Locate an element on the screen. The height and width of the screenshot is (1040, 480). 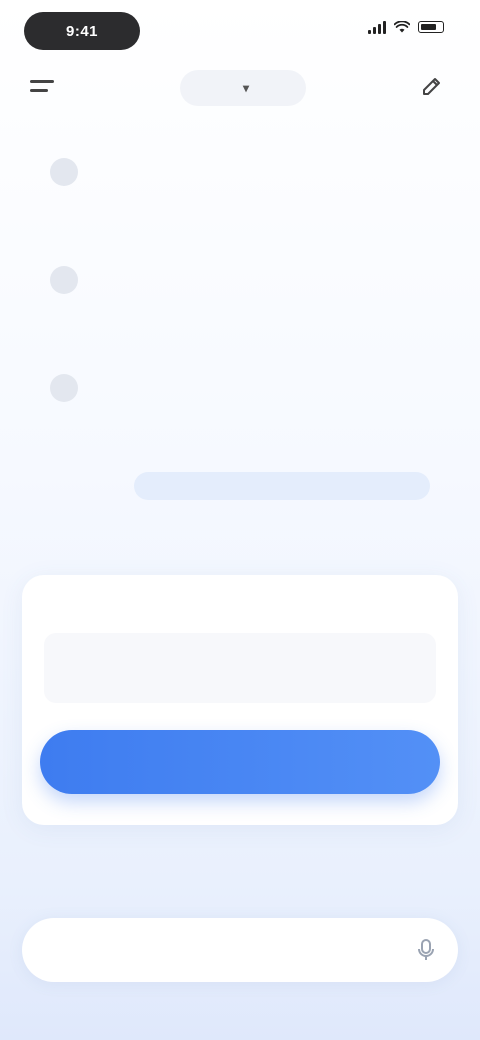
status-icons is located at coordinates (406, 27).